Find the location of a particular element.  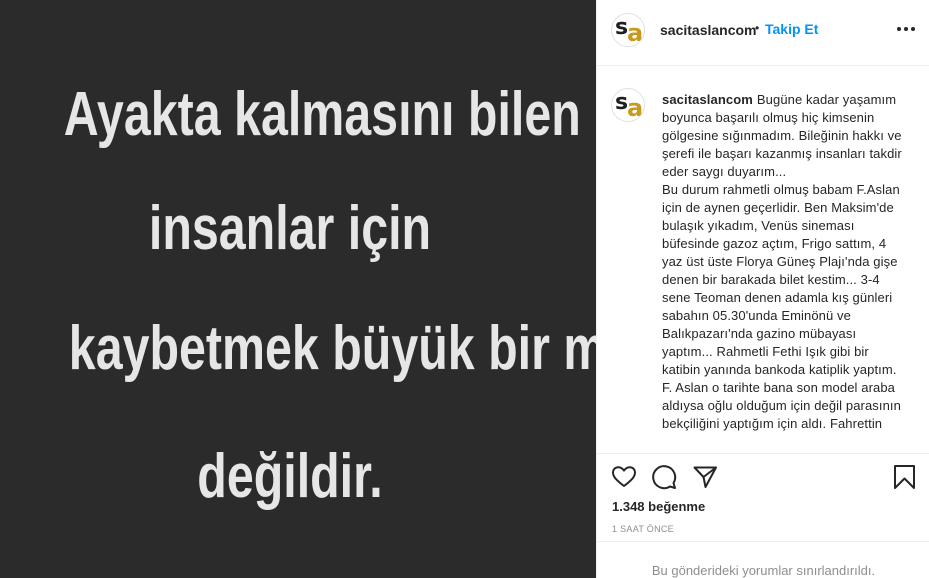

username-link: sacitaslancom is located at coordinates (708, 30).